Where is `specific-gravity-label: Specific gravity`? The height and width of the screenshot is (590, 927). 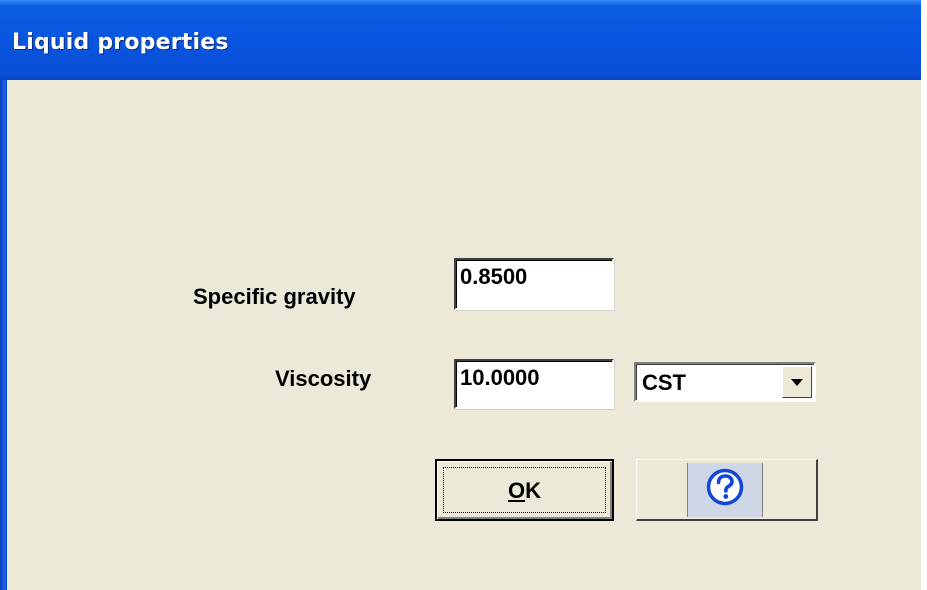
specific-gravity-label: Specific gravity is located at coordinates (274, 296).